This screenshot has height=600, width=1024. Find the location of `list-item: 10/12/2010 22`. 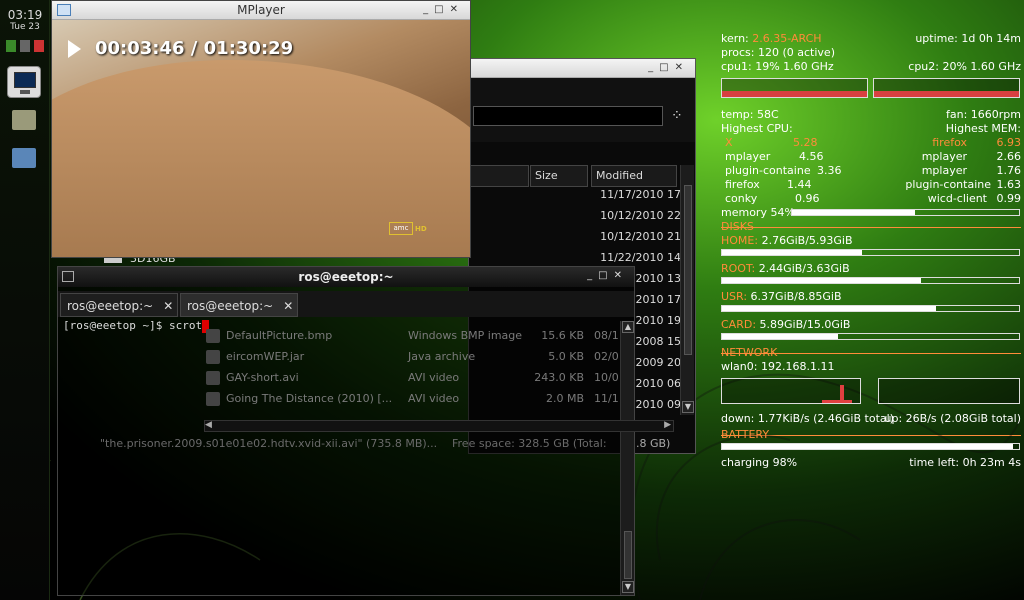

list-item: 10/12/2010 22 is located at coordinates (635, 216).